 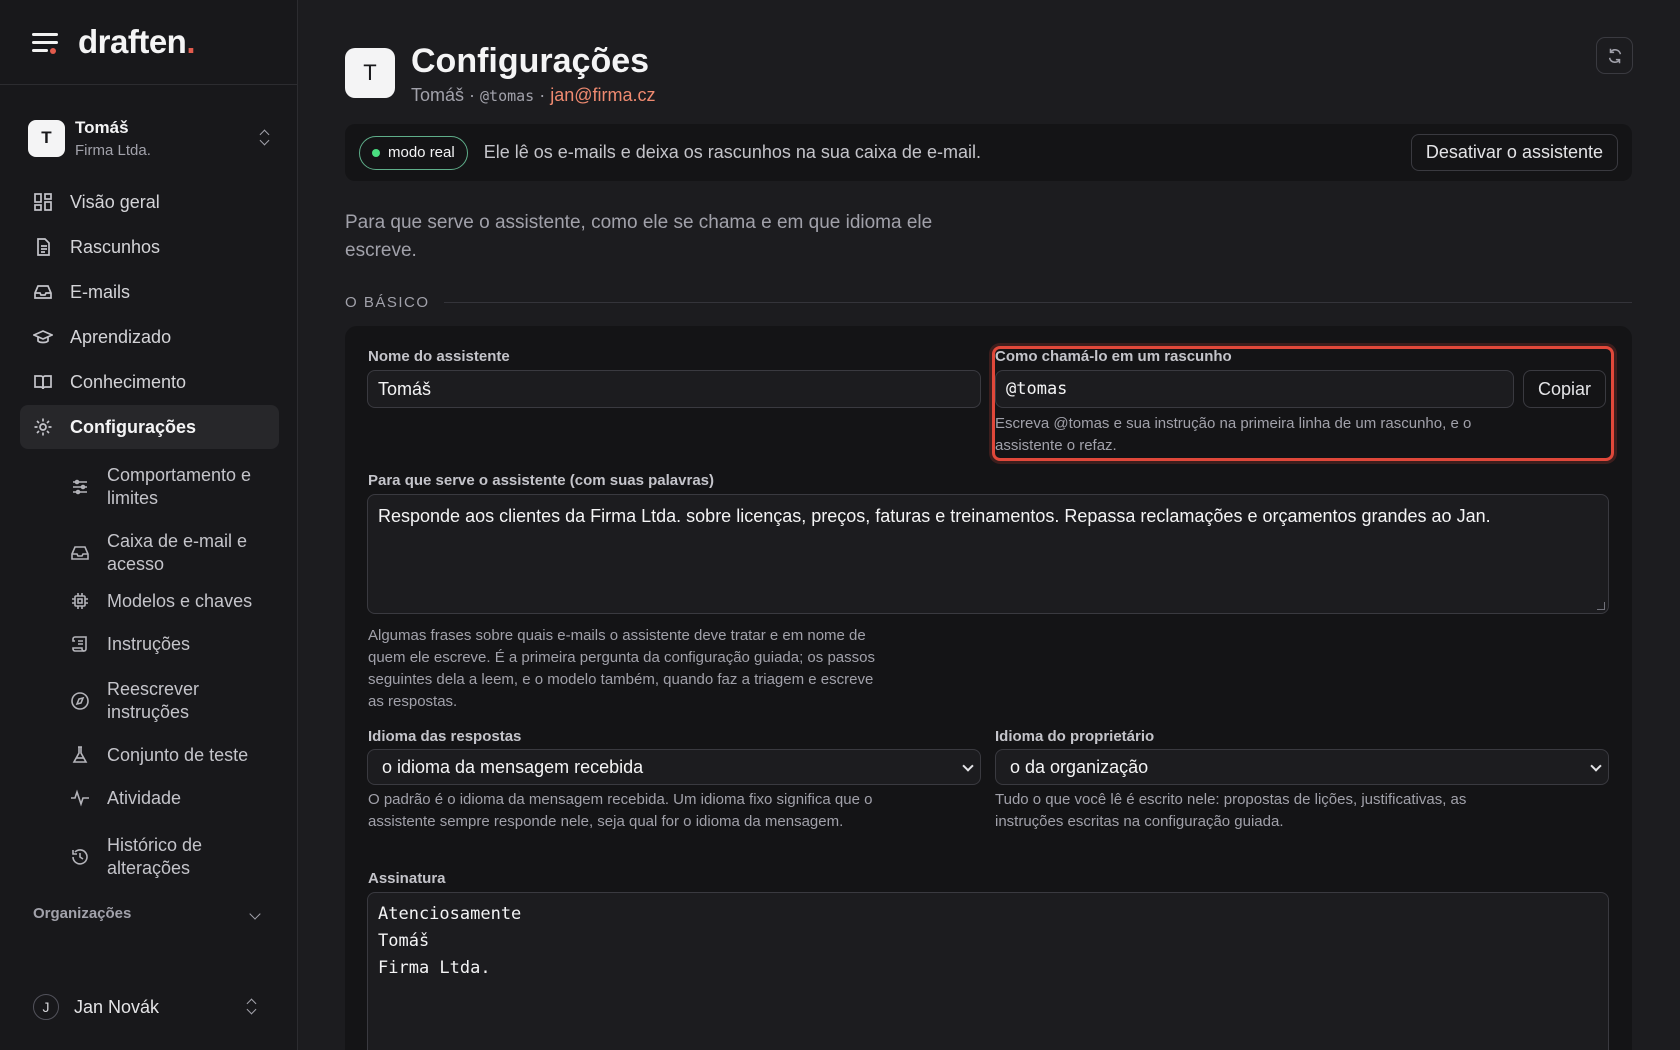 What do you see at coordinates (1113, 356) in the screenshot?
I see `handle-label: Como chamá-lo em um rascunho` at bounding box center [1113, 356].